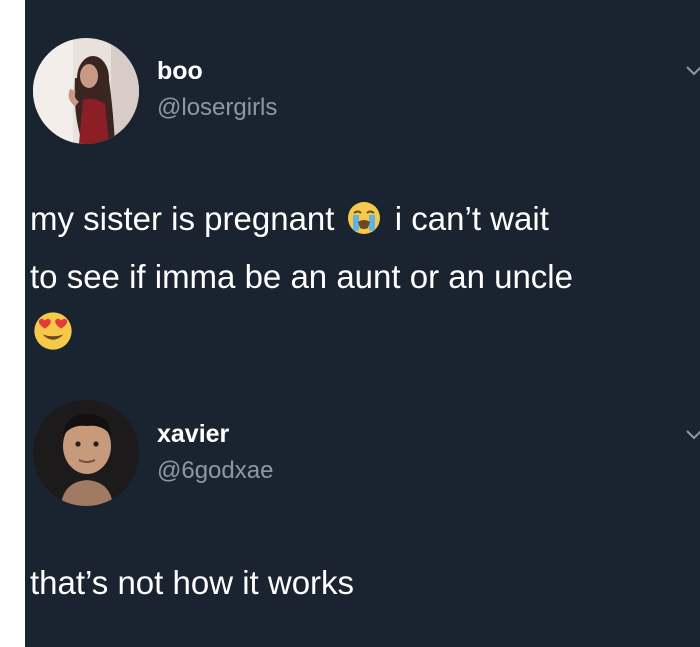  I want to click on avatar-photo-boo, so click(86, 91).